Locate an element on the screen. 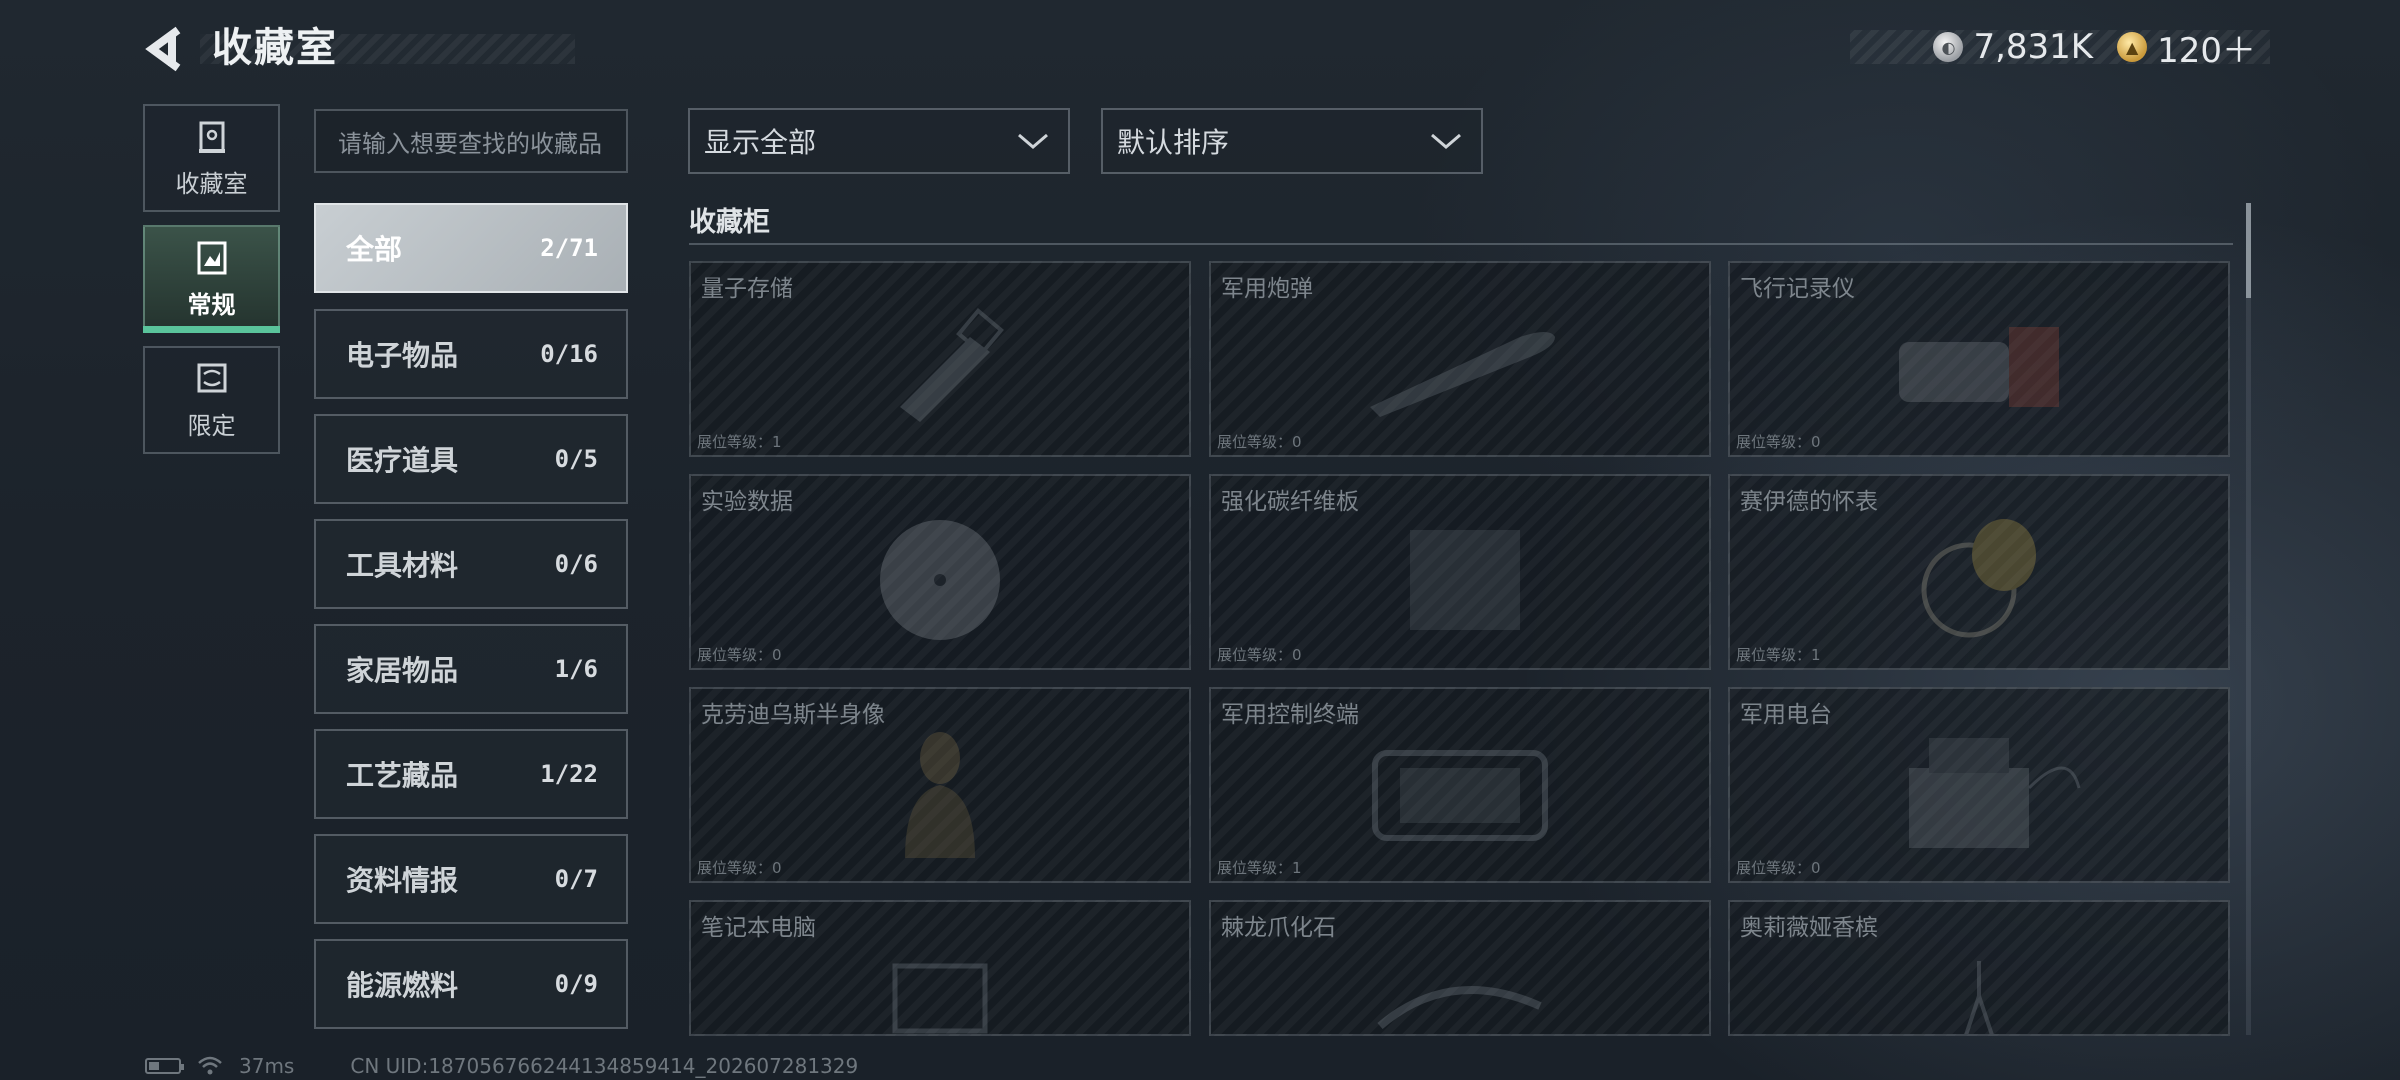  silver-currency-value: 7,831K is located at coordinates (2033, 47).